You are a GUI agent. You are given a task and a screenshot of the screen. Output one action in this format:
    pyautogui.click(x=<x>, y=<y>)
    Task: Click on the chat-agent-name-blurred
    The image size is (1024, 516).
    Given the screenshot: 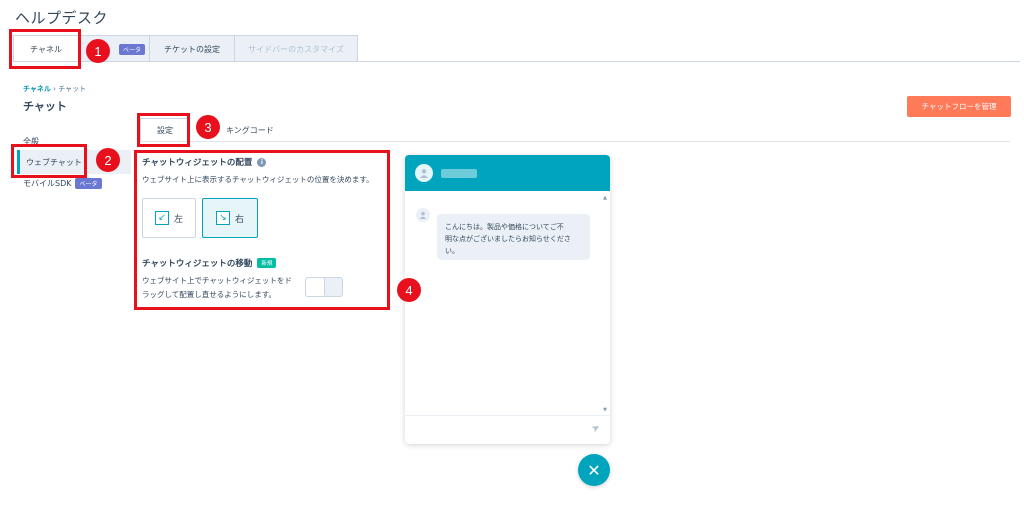 What is the action you would take?
    pyautogui.click(x=459, y=173)
    